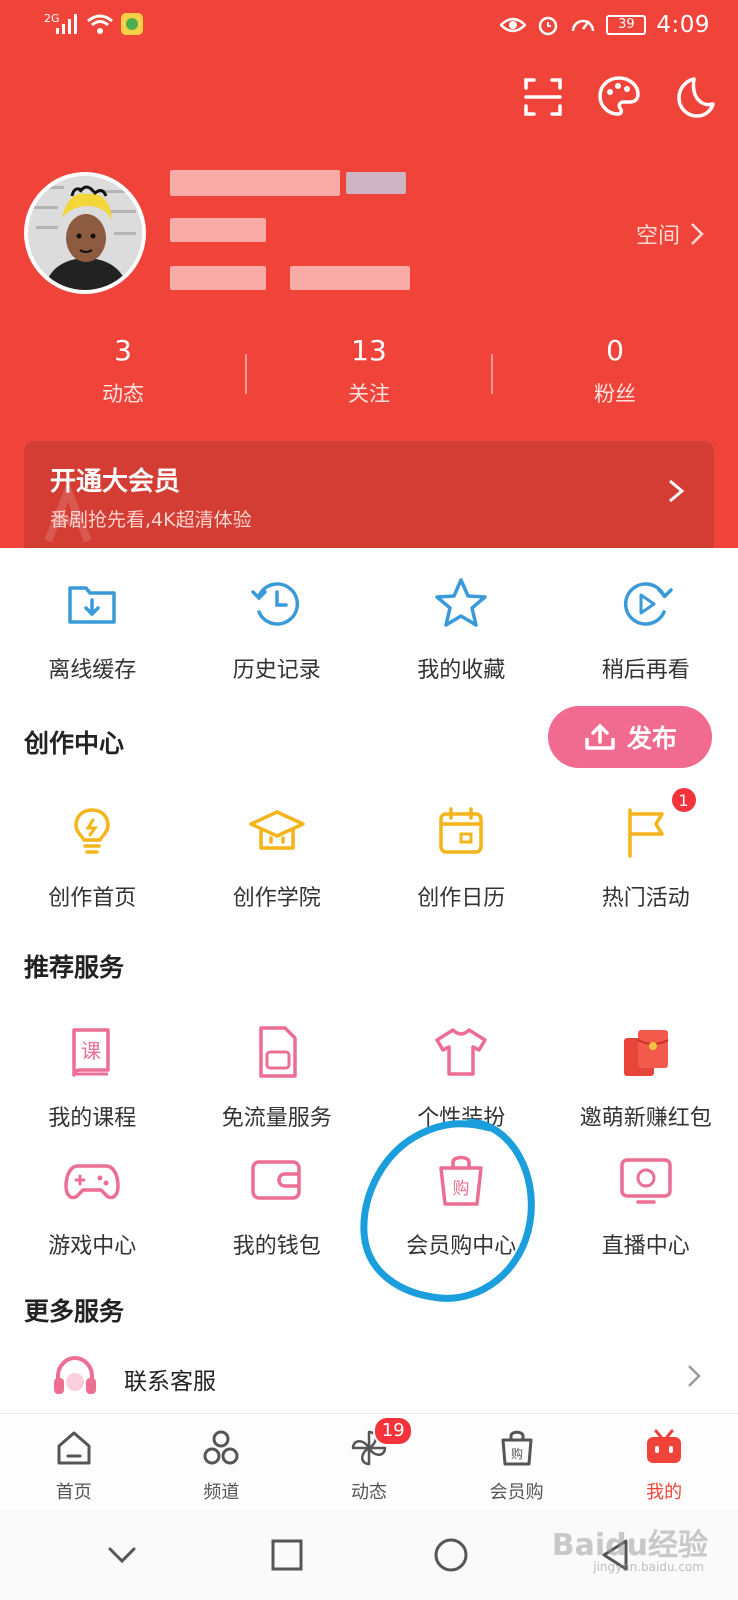 This screenshot has width=738, height=1600. I want to click on dynamics-badge: 19, so click(393, 1431).